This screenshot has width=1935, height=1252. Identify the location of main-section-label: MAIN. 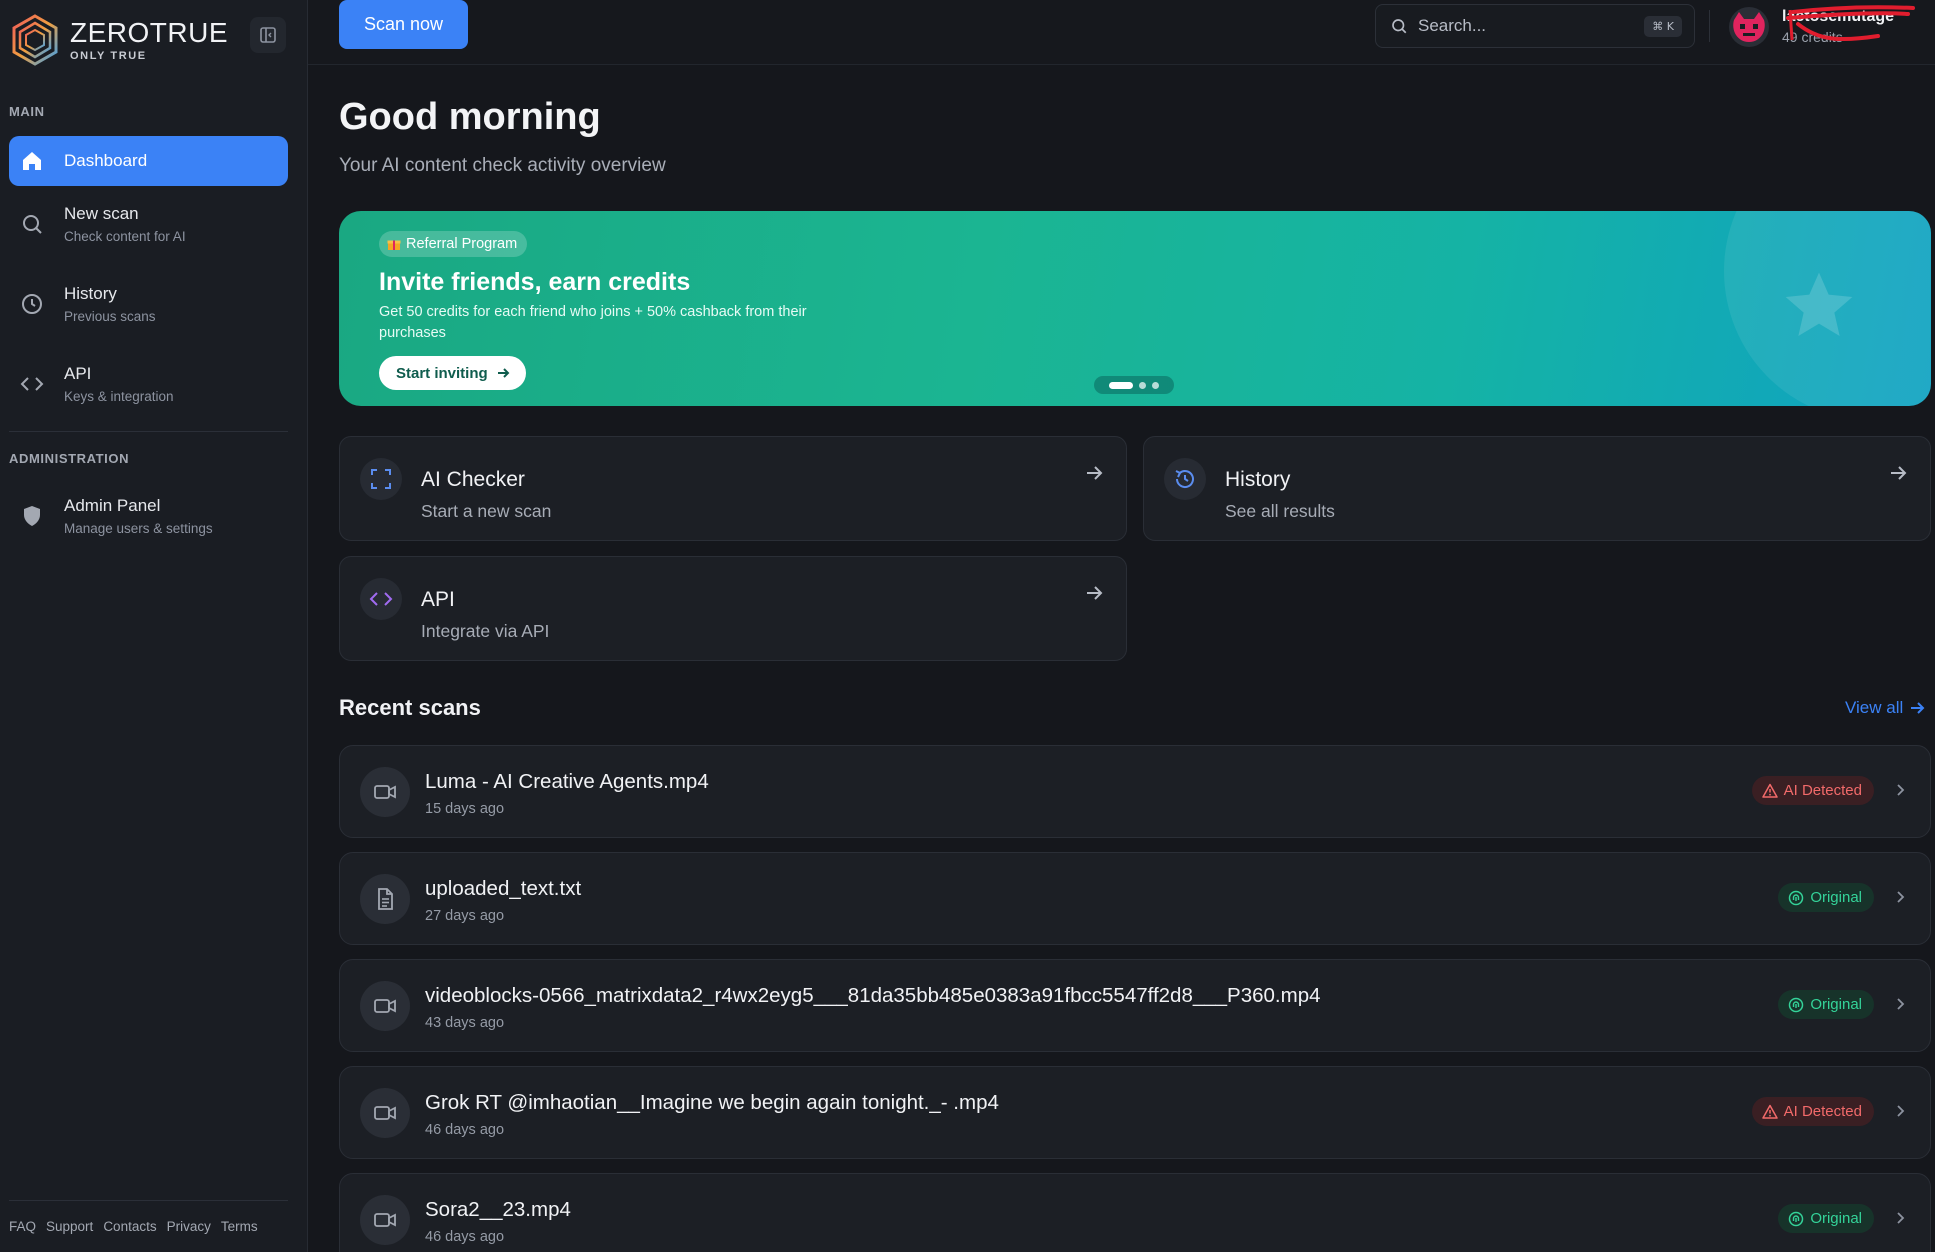
(27, 111).